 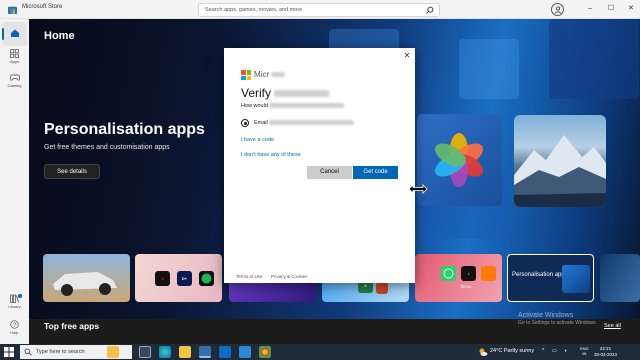 What do you see at coordinates (631, 9) in the screenshot?
I see `close-window-button: ✕` at bounding box center [631, 9].